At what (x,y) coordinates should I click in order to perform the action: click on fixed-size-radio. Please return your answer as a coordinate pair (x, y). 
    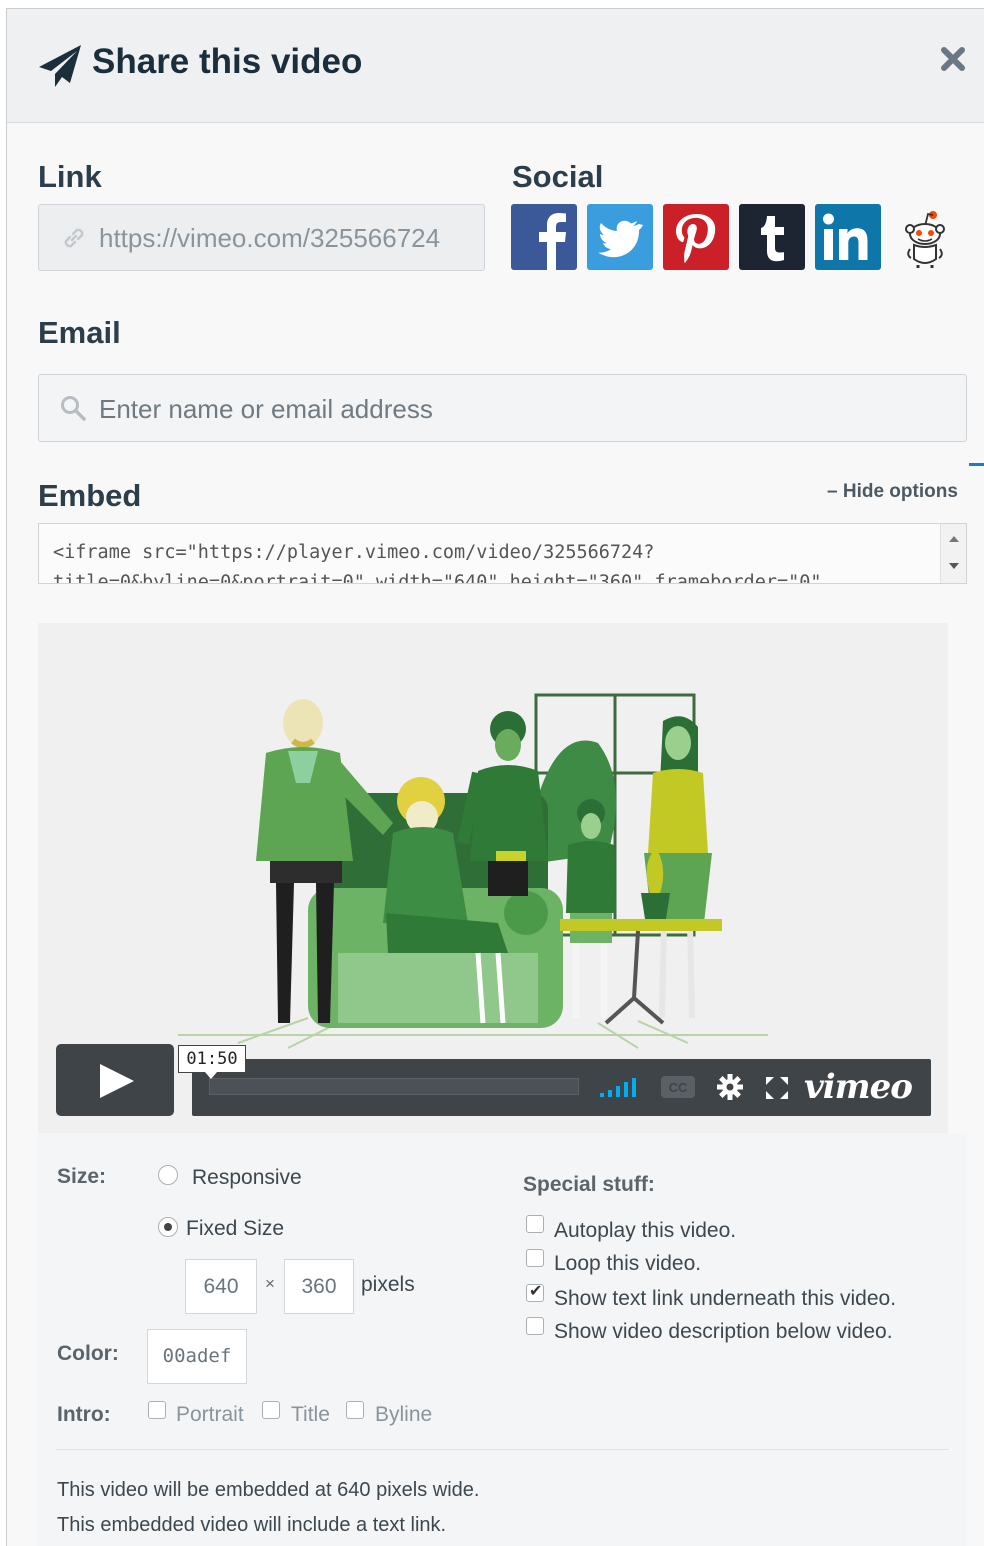
    Looking at the image, I should click on (168, 1227).